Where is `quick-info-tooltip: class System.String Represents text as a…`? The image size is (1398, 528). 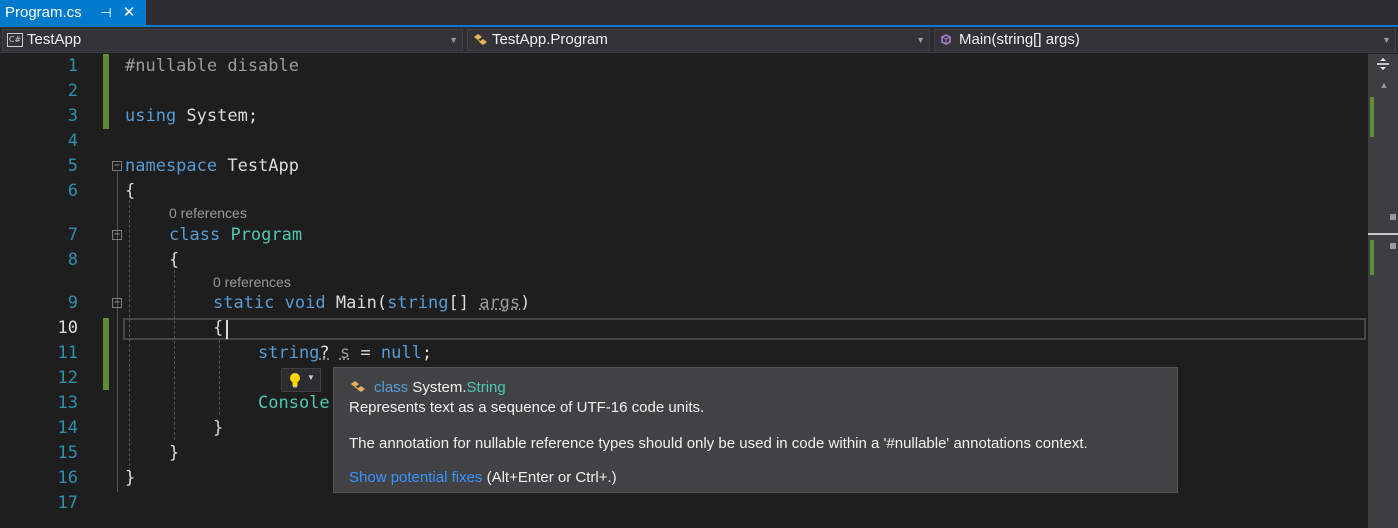 quick-info-tooltip: class System.String Represents text as a… is located at coordinates (755, 430).